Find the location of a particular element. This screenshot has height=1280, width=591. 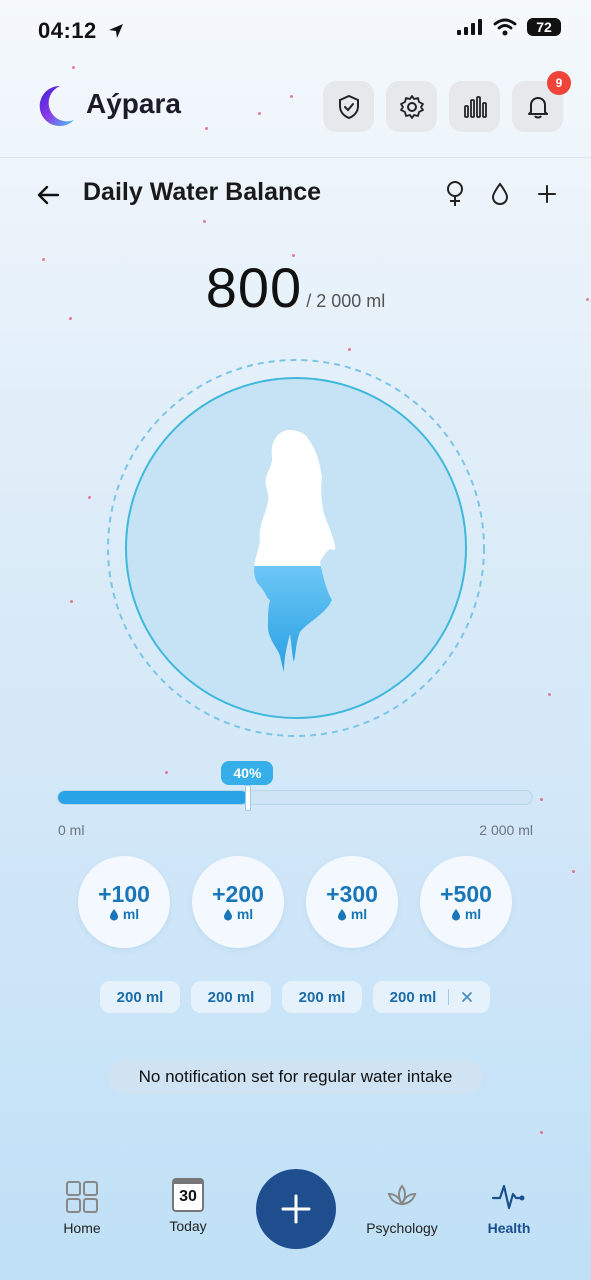

current-amount: 800 is located at coordinates (254, 287).